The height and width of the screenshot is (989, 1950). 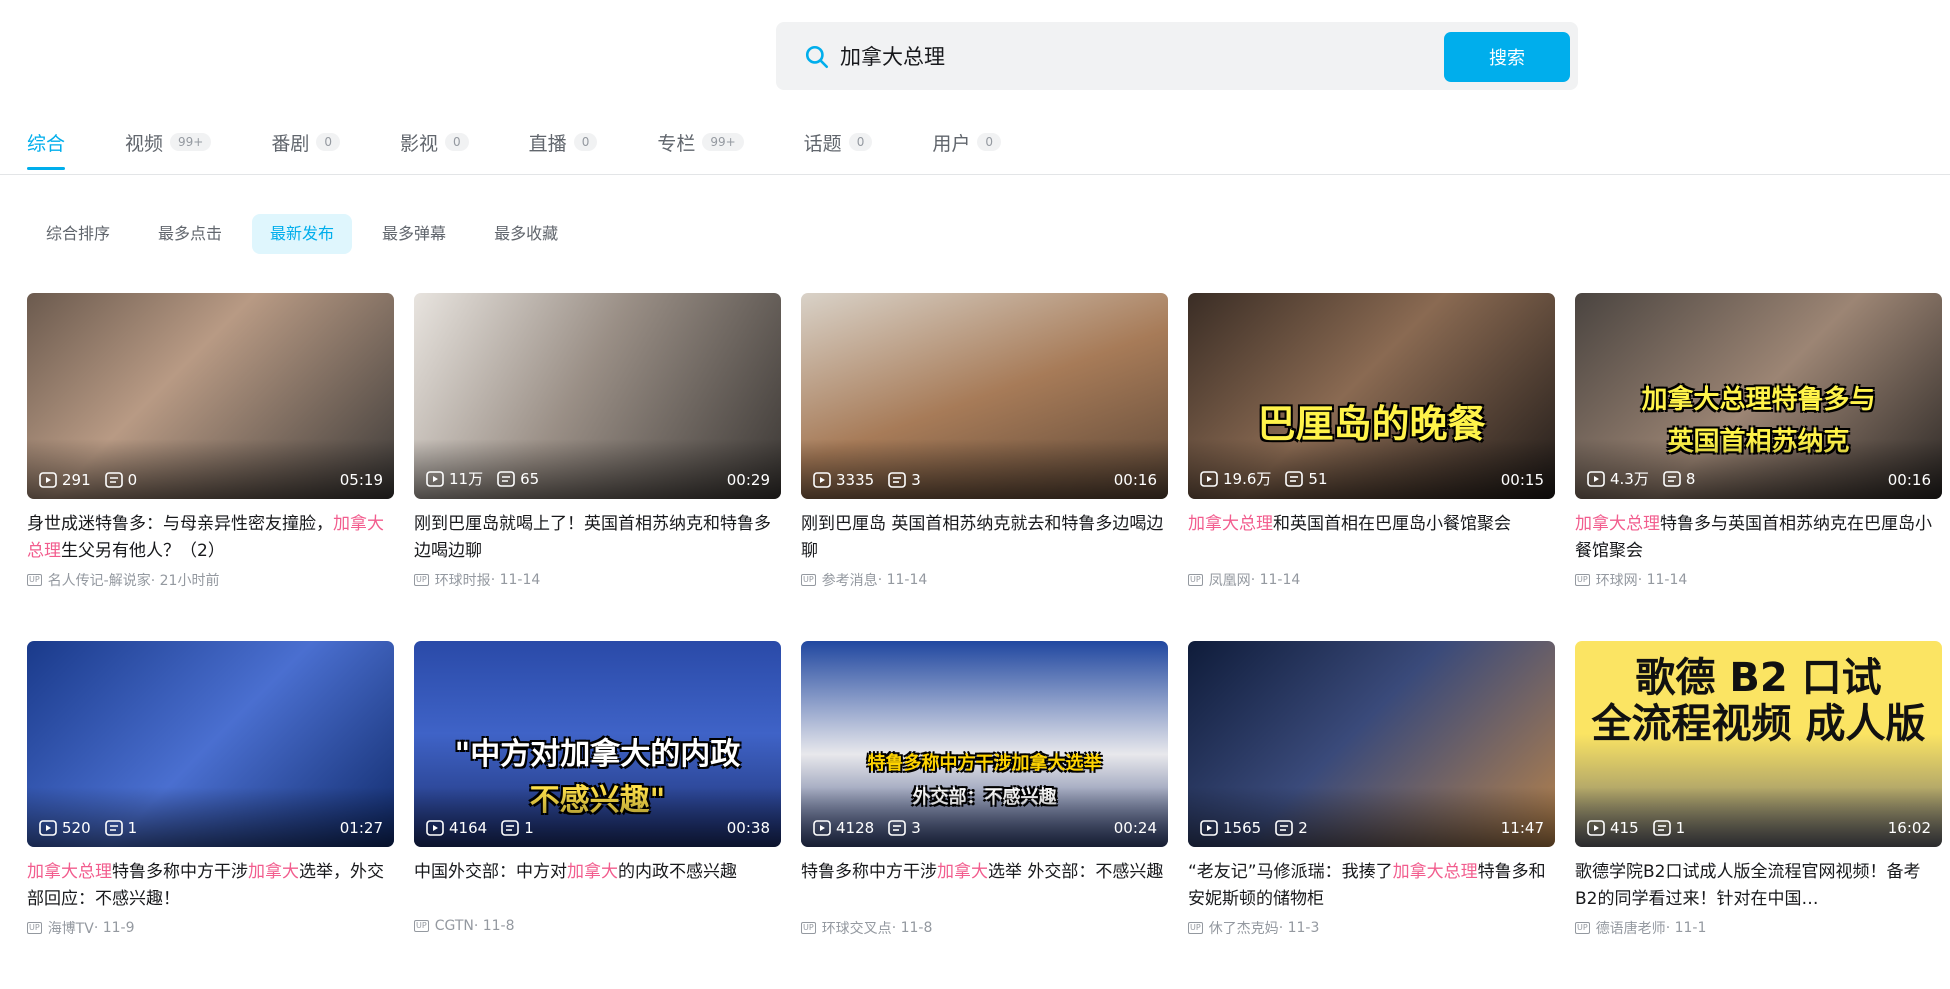 What do you see at coordinates (489, 478) in the screenshot?
I see `video-stats: 11万 65` at bounding box center [489, 478].